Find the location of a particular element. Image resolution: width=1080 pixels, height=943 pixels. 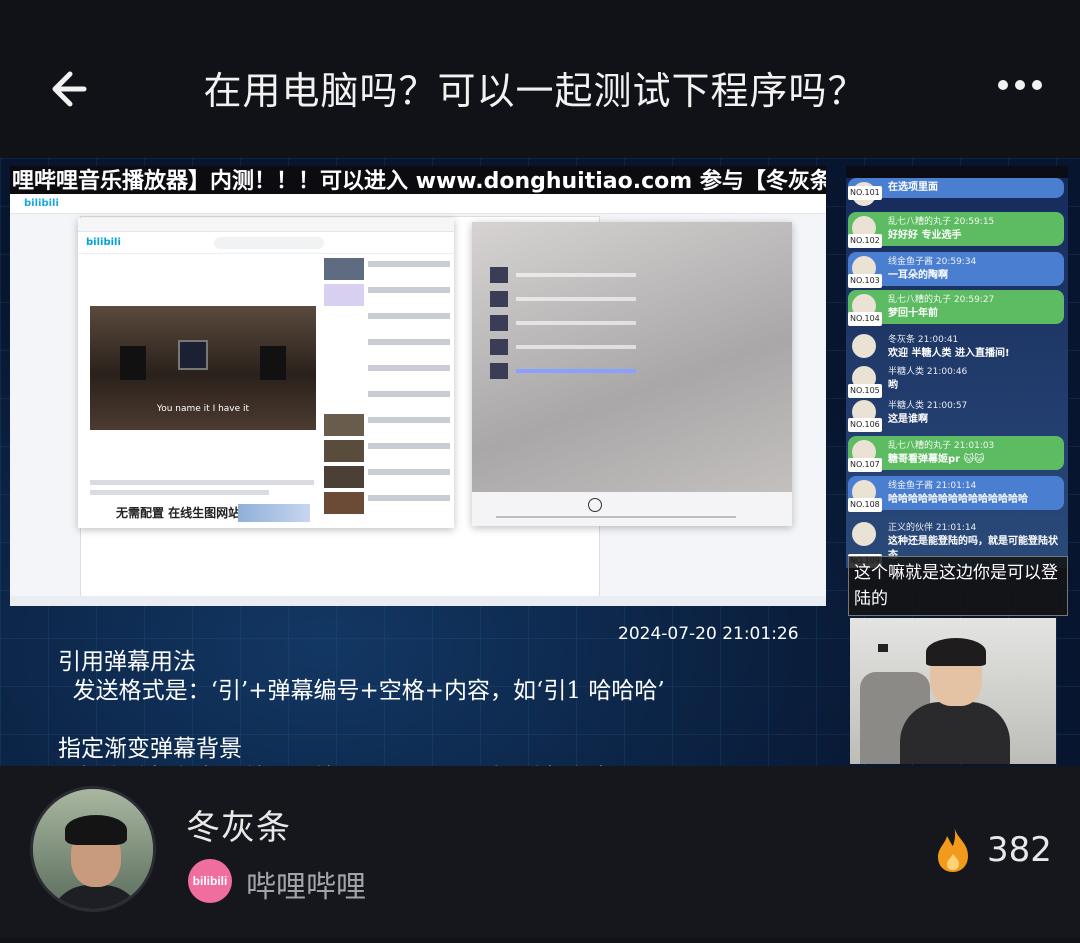

panel-header is located at coordinates (957, 172).